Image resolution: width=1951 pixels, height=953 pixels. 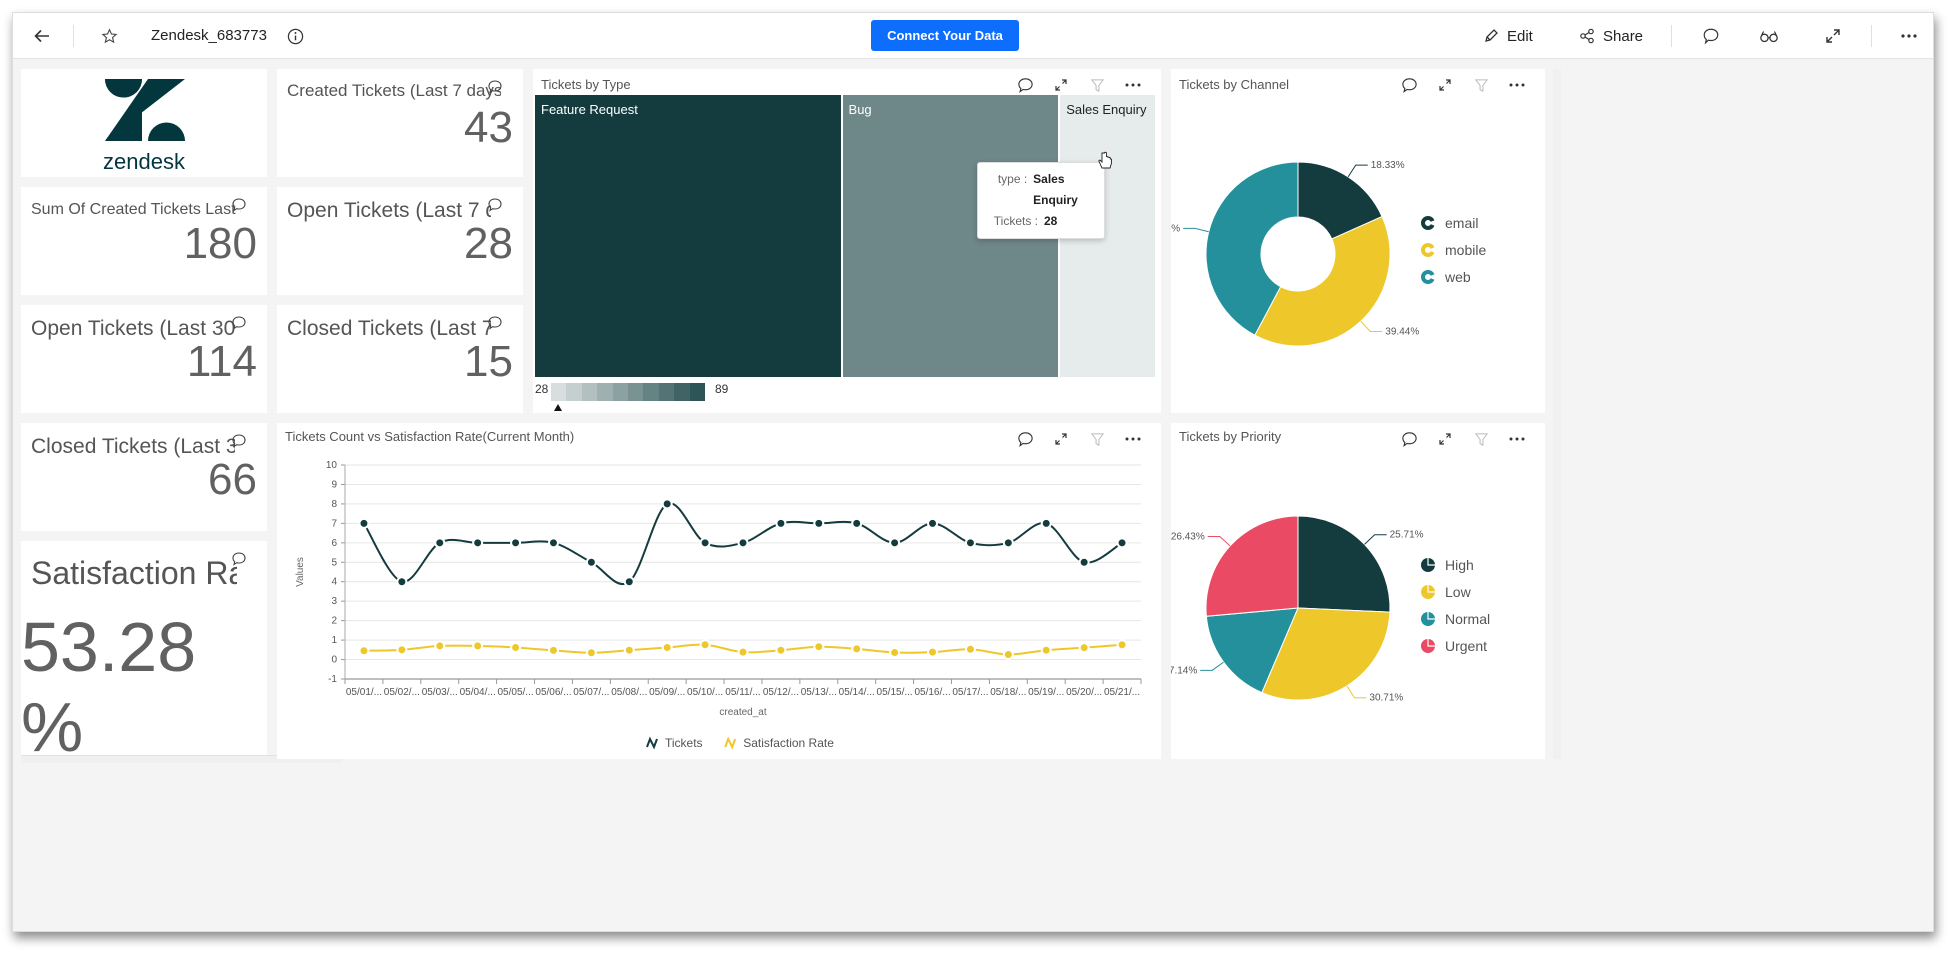 I want to click on kpi-card-created-7: Created Tickets (Last 7 days) 43, so click(x=400, y=123).